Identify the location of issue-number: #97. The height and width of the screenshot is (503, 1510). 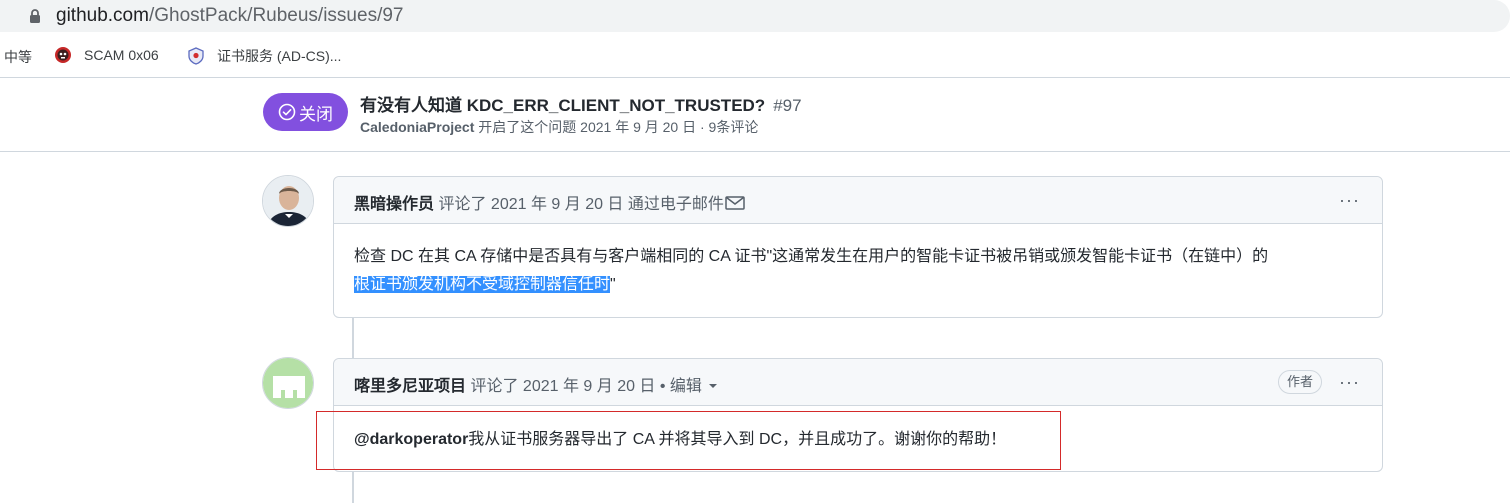
(787, 105).